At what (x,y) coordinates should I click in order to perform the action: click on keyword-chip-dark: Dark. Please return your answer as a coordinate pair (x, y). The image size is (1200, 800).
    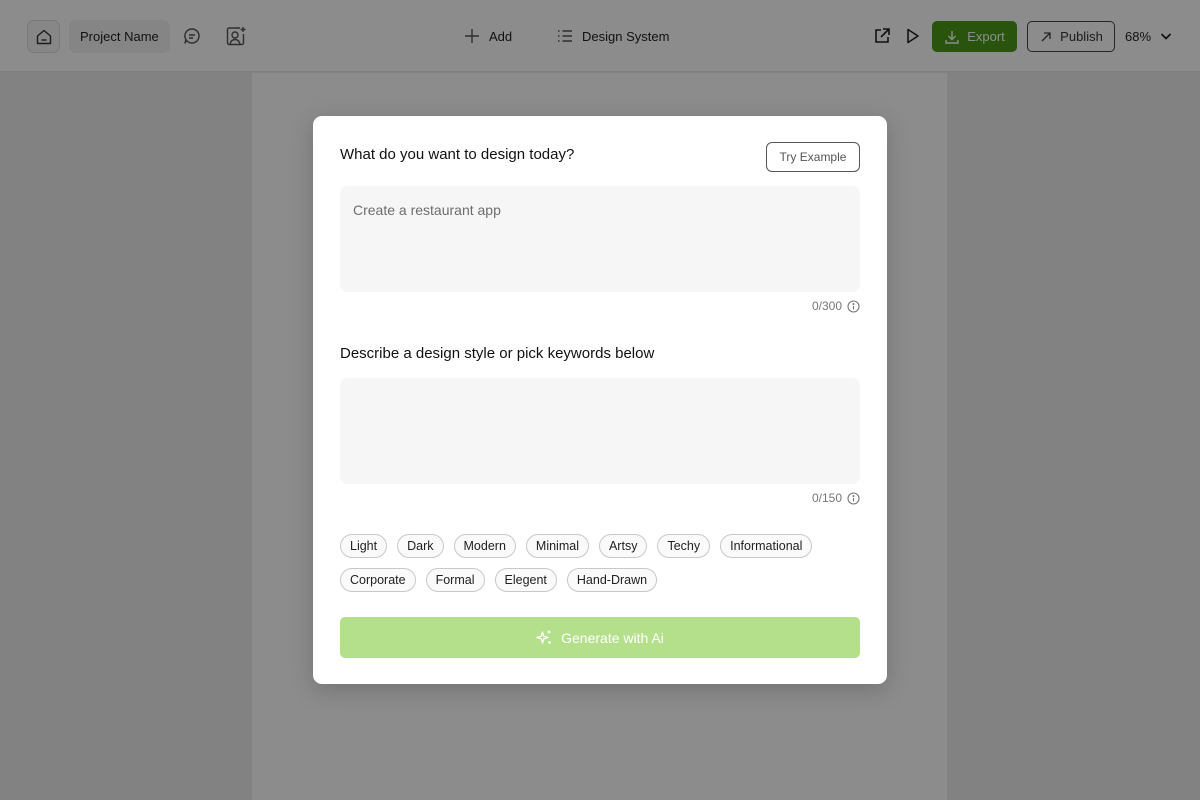
    Looking at the image, I should click on (420, 546).